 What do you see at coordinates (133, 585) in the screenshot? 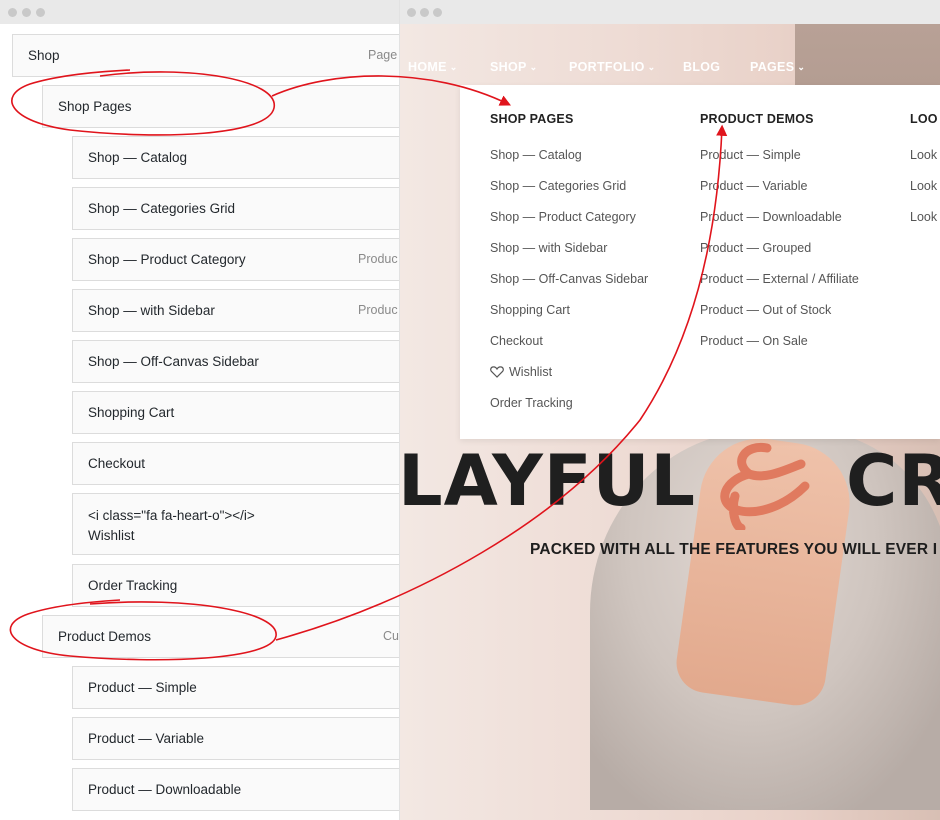
I see `menu-item-label: Order Tracking` at bounding box center [133, 585].